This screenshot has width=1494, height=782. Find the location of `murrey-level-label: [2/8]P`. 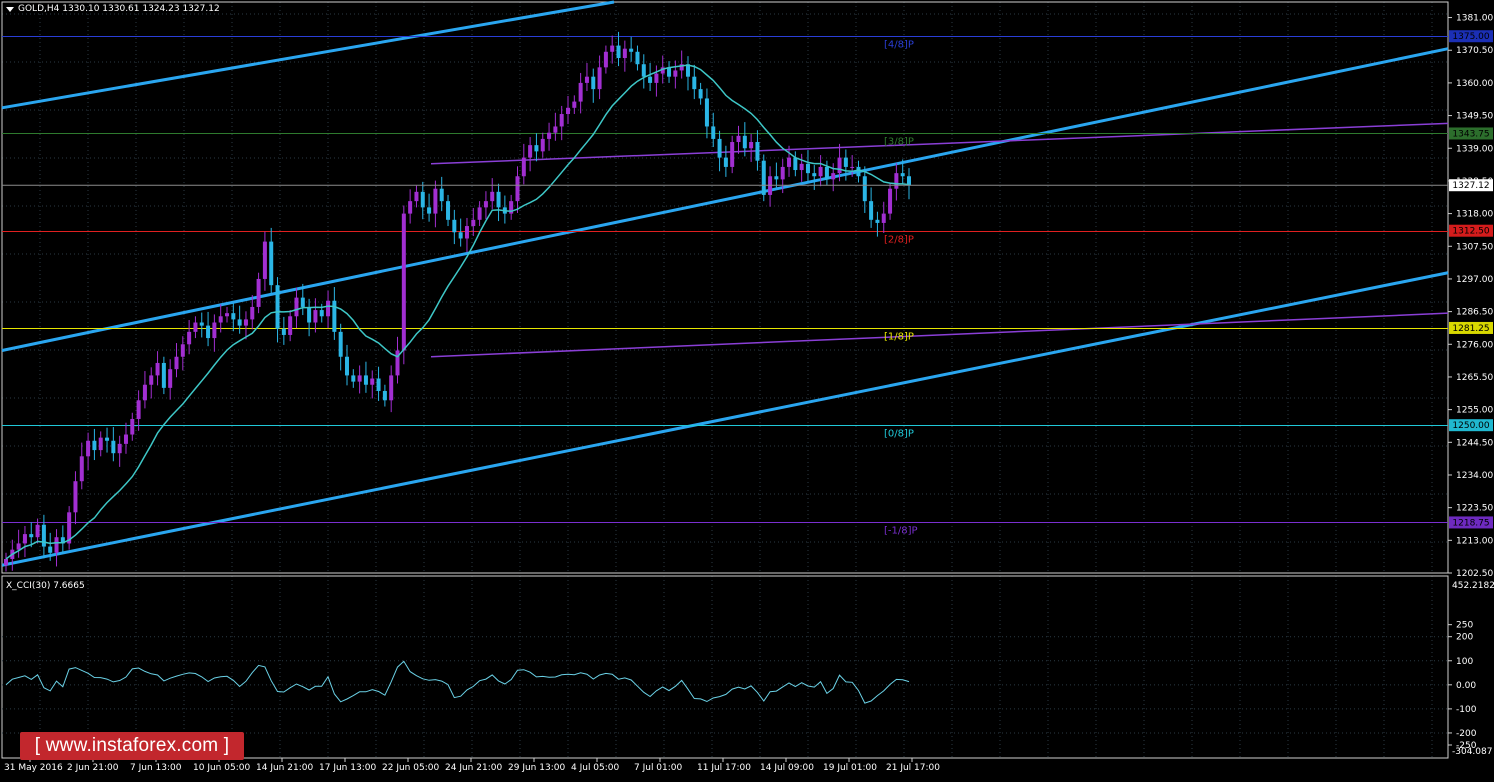

murrey-level-label: [2/8]P is located at coordinates (899, 240).